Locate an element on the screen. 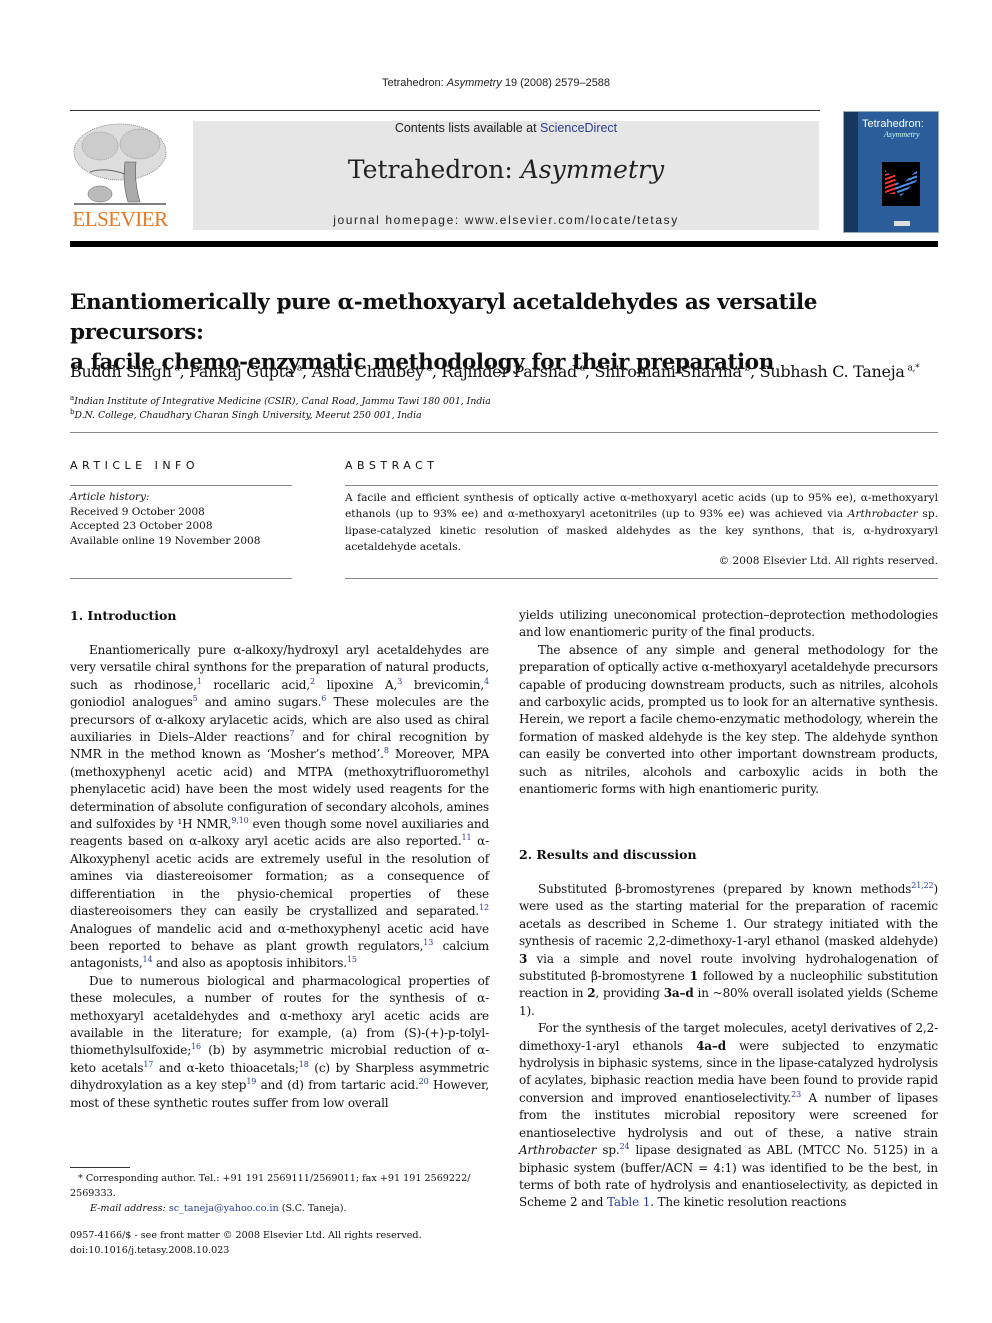 The image size is (992, 1323). sciencedirect-link: ScienceDirect is located at coordinates (578, 128).